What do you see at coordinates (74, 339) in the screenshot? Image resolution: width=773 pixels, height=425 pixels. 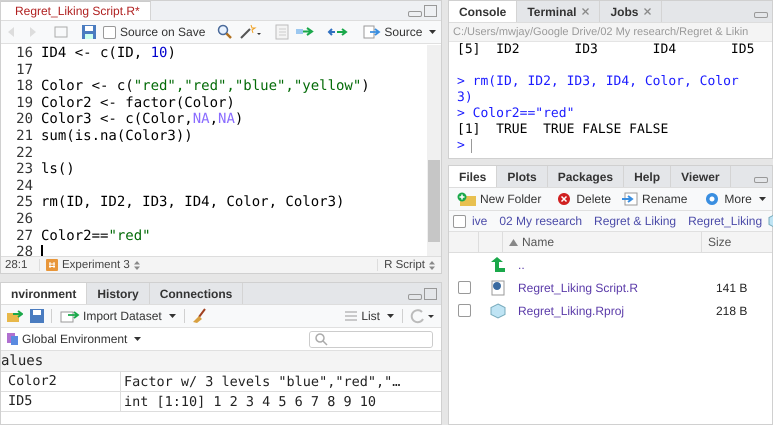 I see `environment-selector: Global Environment` at bounding box center [74, 339].